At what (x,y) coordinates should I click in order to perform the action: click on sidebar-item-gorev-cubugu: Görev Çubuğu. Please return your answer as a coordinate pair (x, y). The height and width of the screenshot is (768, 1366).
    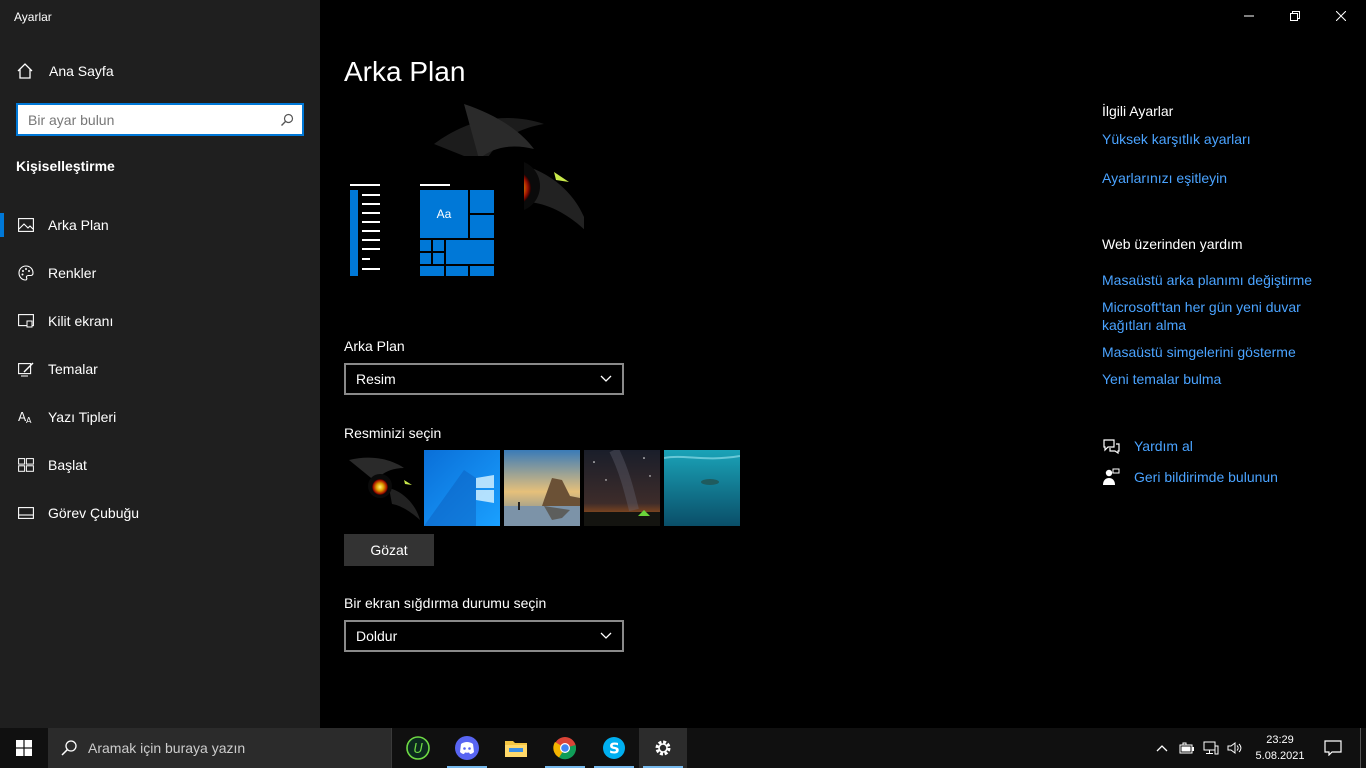
    Looking at the image, I should click on (160, 513).